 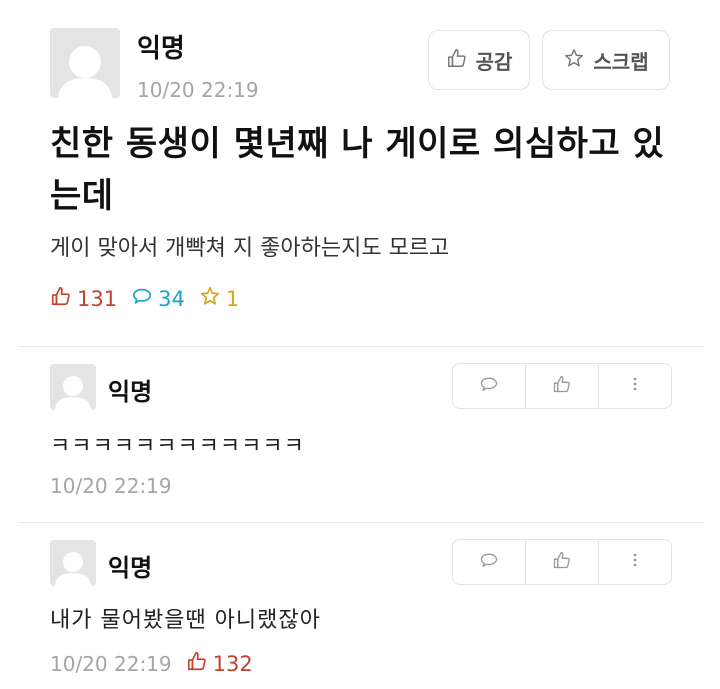 I want to click on like-count: 131, so click(x=83, y=298).